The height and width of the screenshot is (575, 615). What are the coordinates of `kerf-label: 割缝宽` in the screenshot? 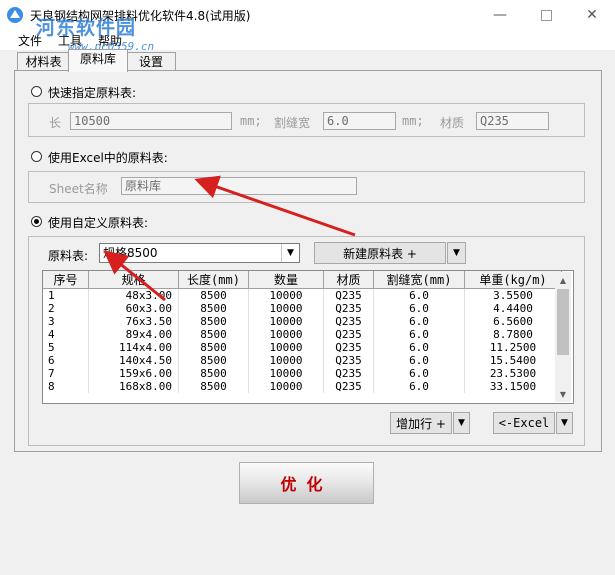 It's located at (292, 123).